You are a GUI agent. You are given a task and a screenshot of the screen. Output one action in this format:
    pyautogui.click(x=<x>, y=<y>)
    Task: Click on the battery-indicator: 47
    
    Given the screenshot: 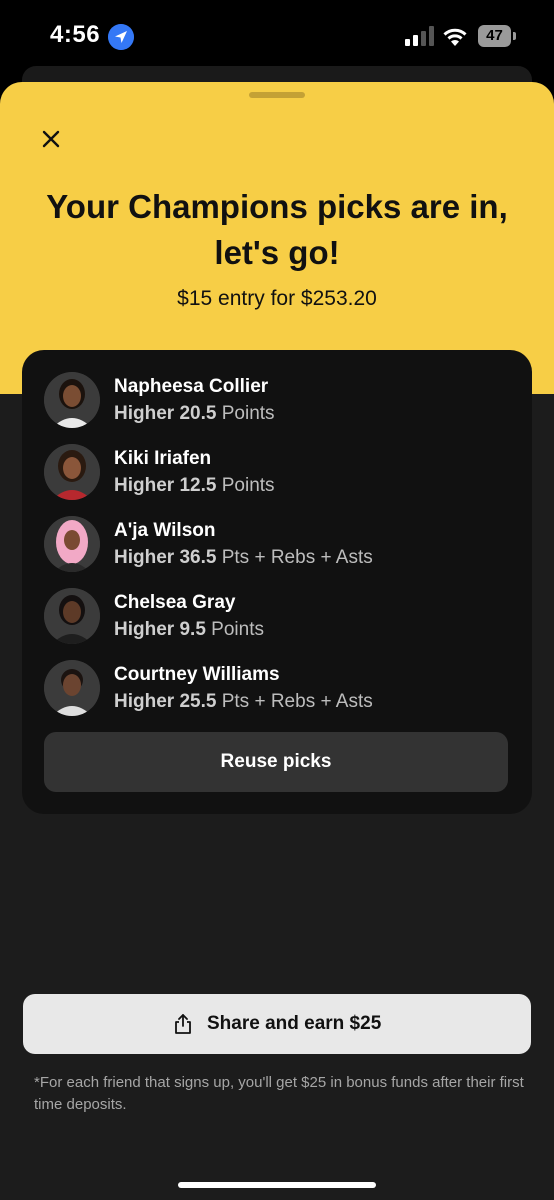 What is the action you would take?
    pyautogui.click(x=497, y=36)
    